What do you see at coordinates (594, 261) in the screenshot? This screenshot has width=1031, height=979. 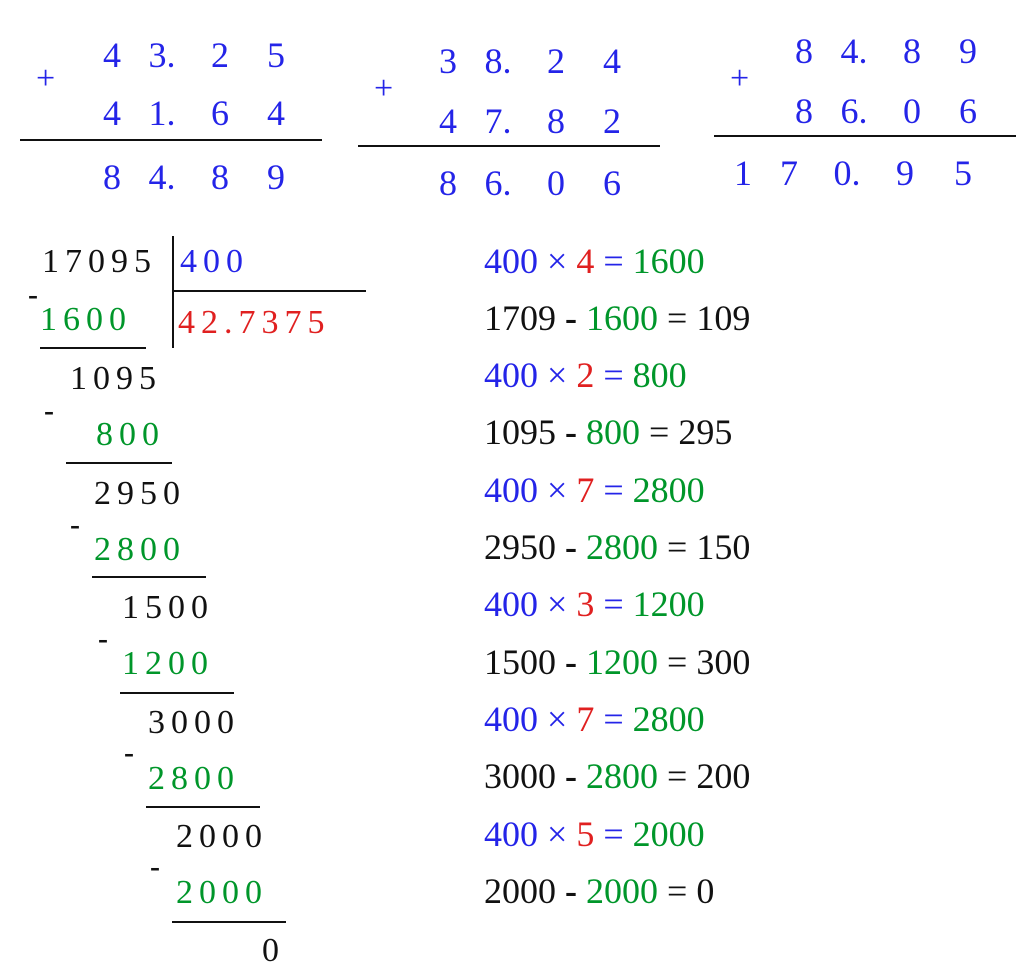 I see `equation-mul: 400 × 4 = 1600` at bounding box center [594, 261].